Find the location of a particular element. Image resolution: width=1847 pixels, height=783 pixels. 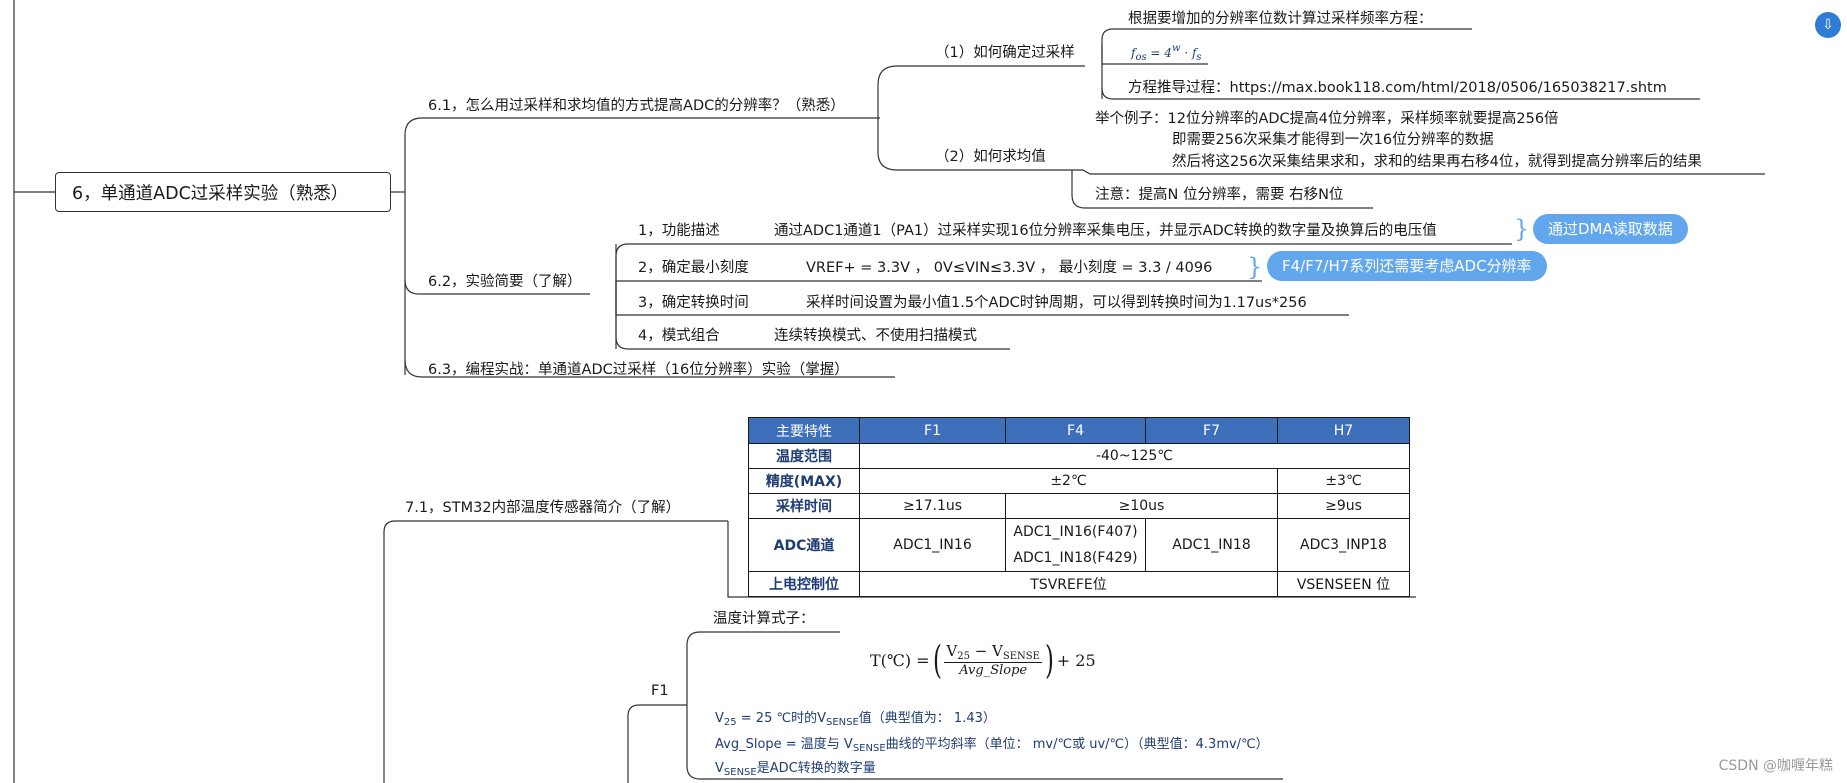

node-averaging: （2）如何求均值 is located at coordinates (990, 155).